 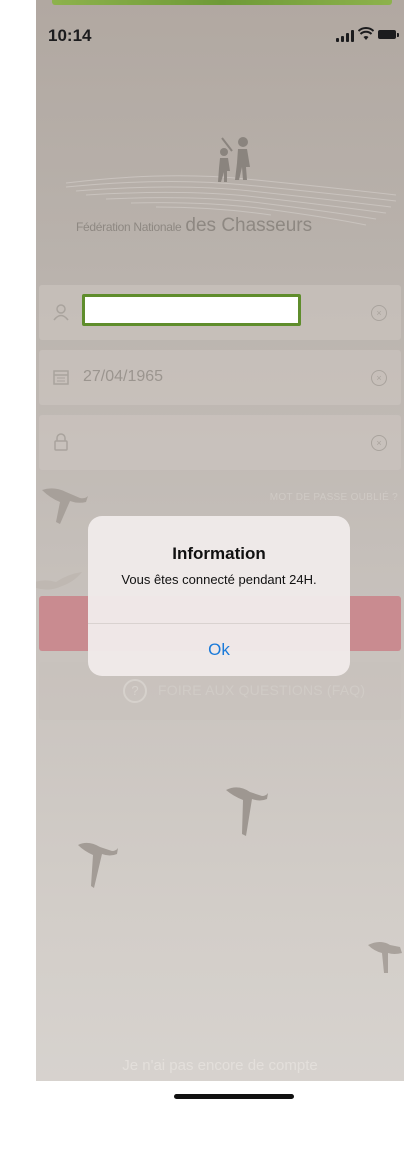 What do you see at coordinates (346, 36) in the screenshot?
I see `signal-icon` at bounding box center [346, 36].